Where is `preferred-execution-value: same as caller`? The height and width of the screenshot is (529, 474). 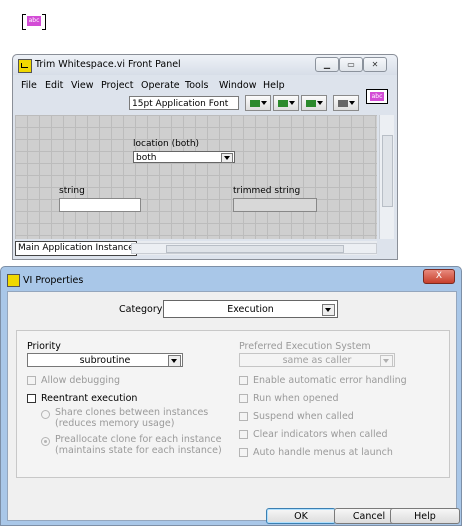 preferred-execution-value: same as caller is located at coordinates (317, 360).